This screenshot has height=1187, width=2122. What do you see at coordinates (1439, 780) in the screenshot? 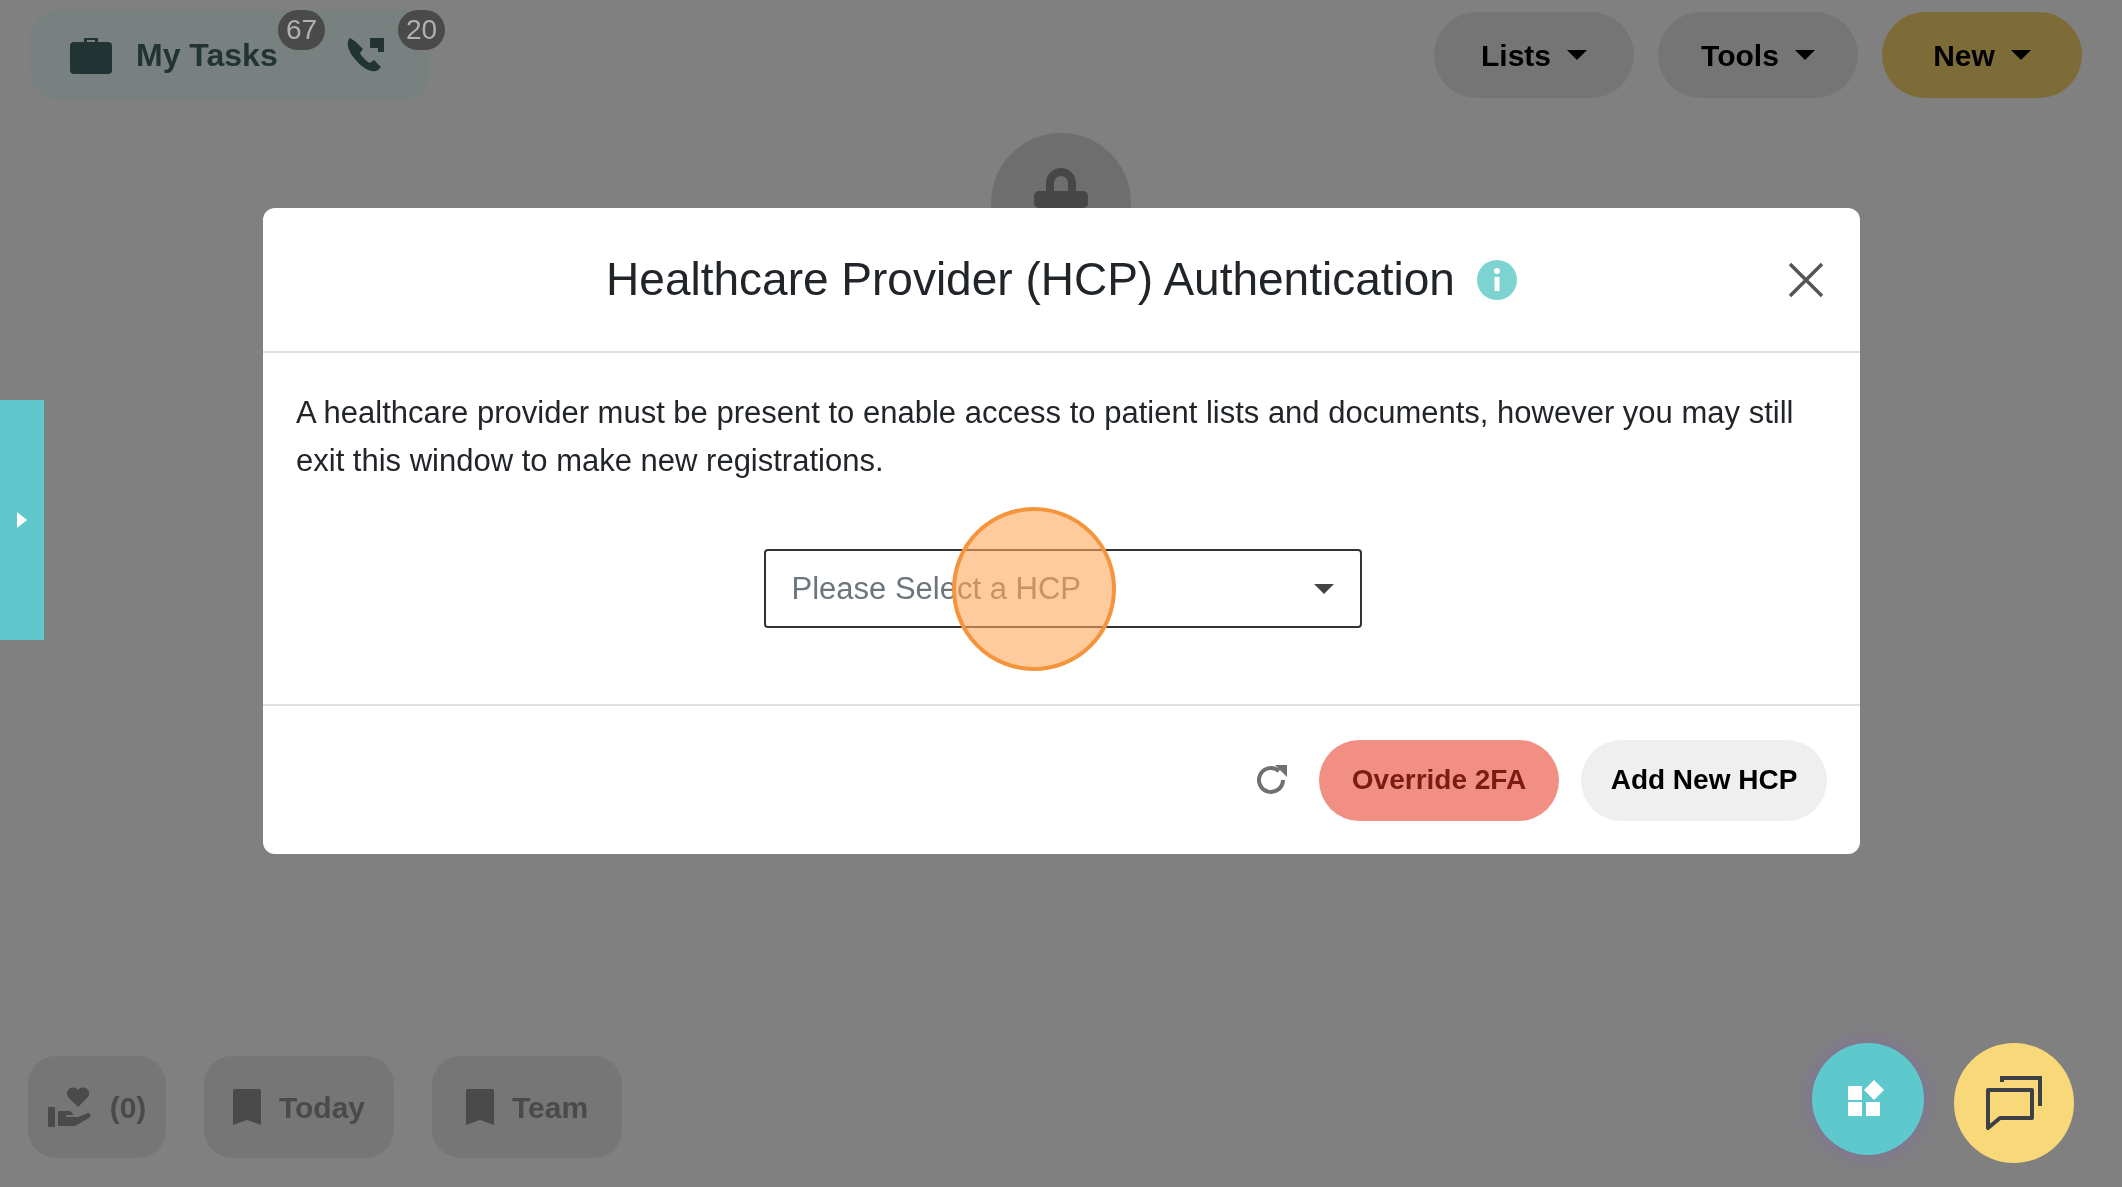
I see `override-button: Override 2FA` at bounding box center [1439, 780].